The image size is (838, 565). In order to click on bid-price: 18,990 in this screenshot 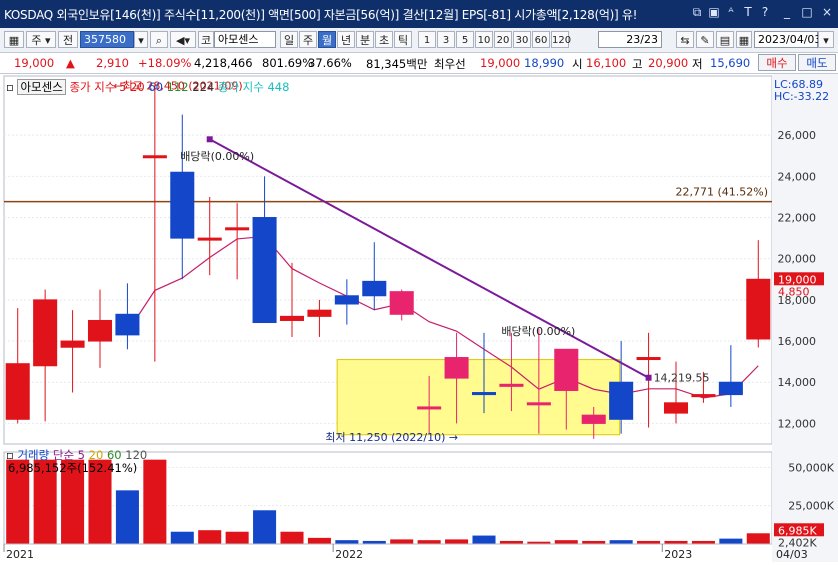, I will do `click(544, 63)`.